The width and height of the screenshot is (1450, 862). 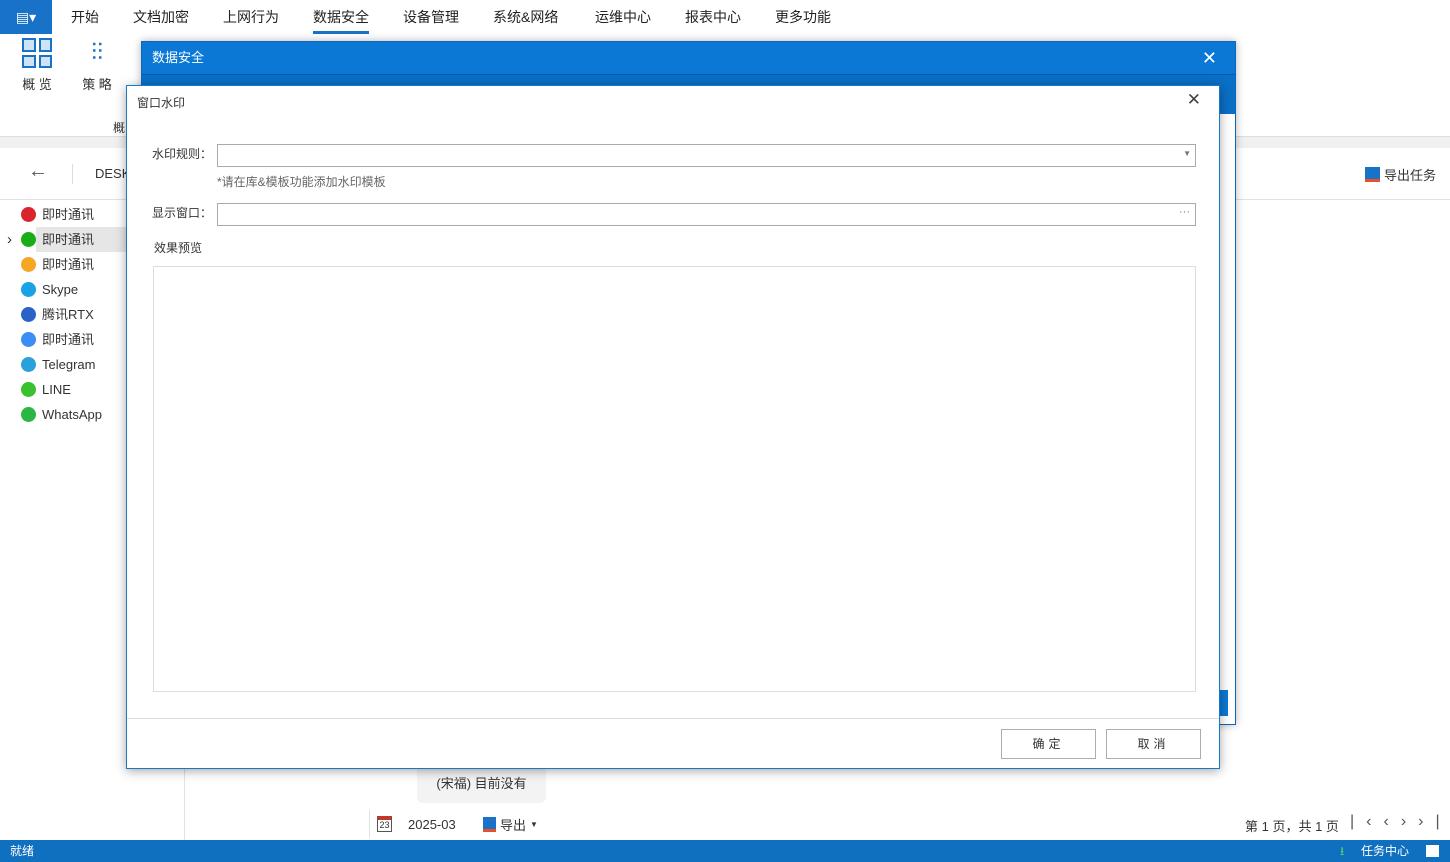 What do you see at coordinates (909, 824) in the screenshot?
I see `bottom-bar: 23 2025-03 导出 ▼ 第 1 页，共 1 页 |‹‹››|` at bounding box center [909, 824].